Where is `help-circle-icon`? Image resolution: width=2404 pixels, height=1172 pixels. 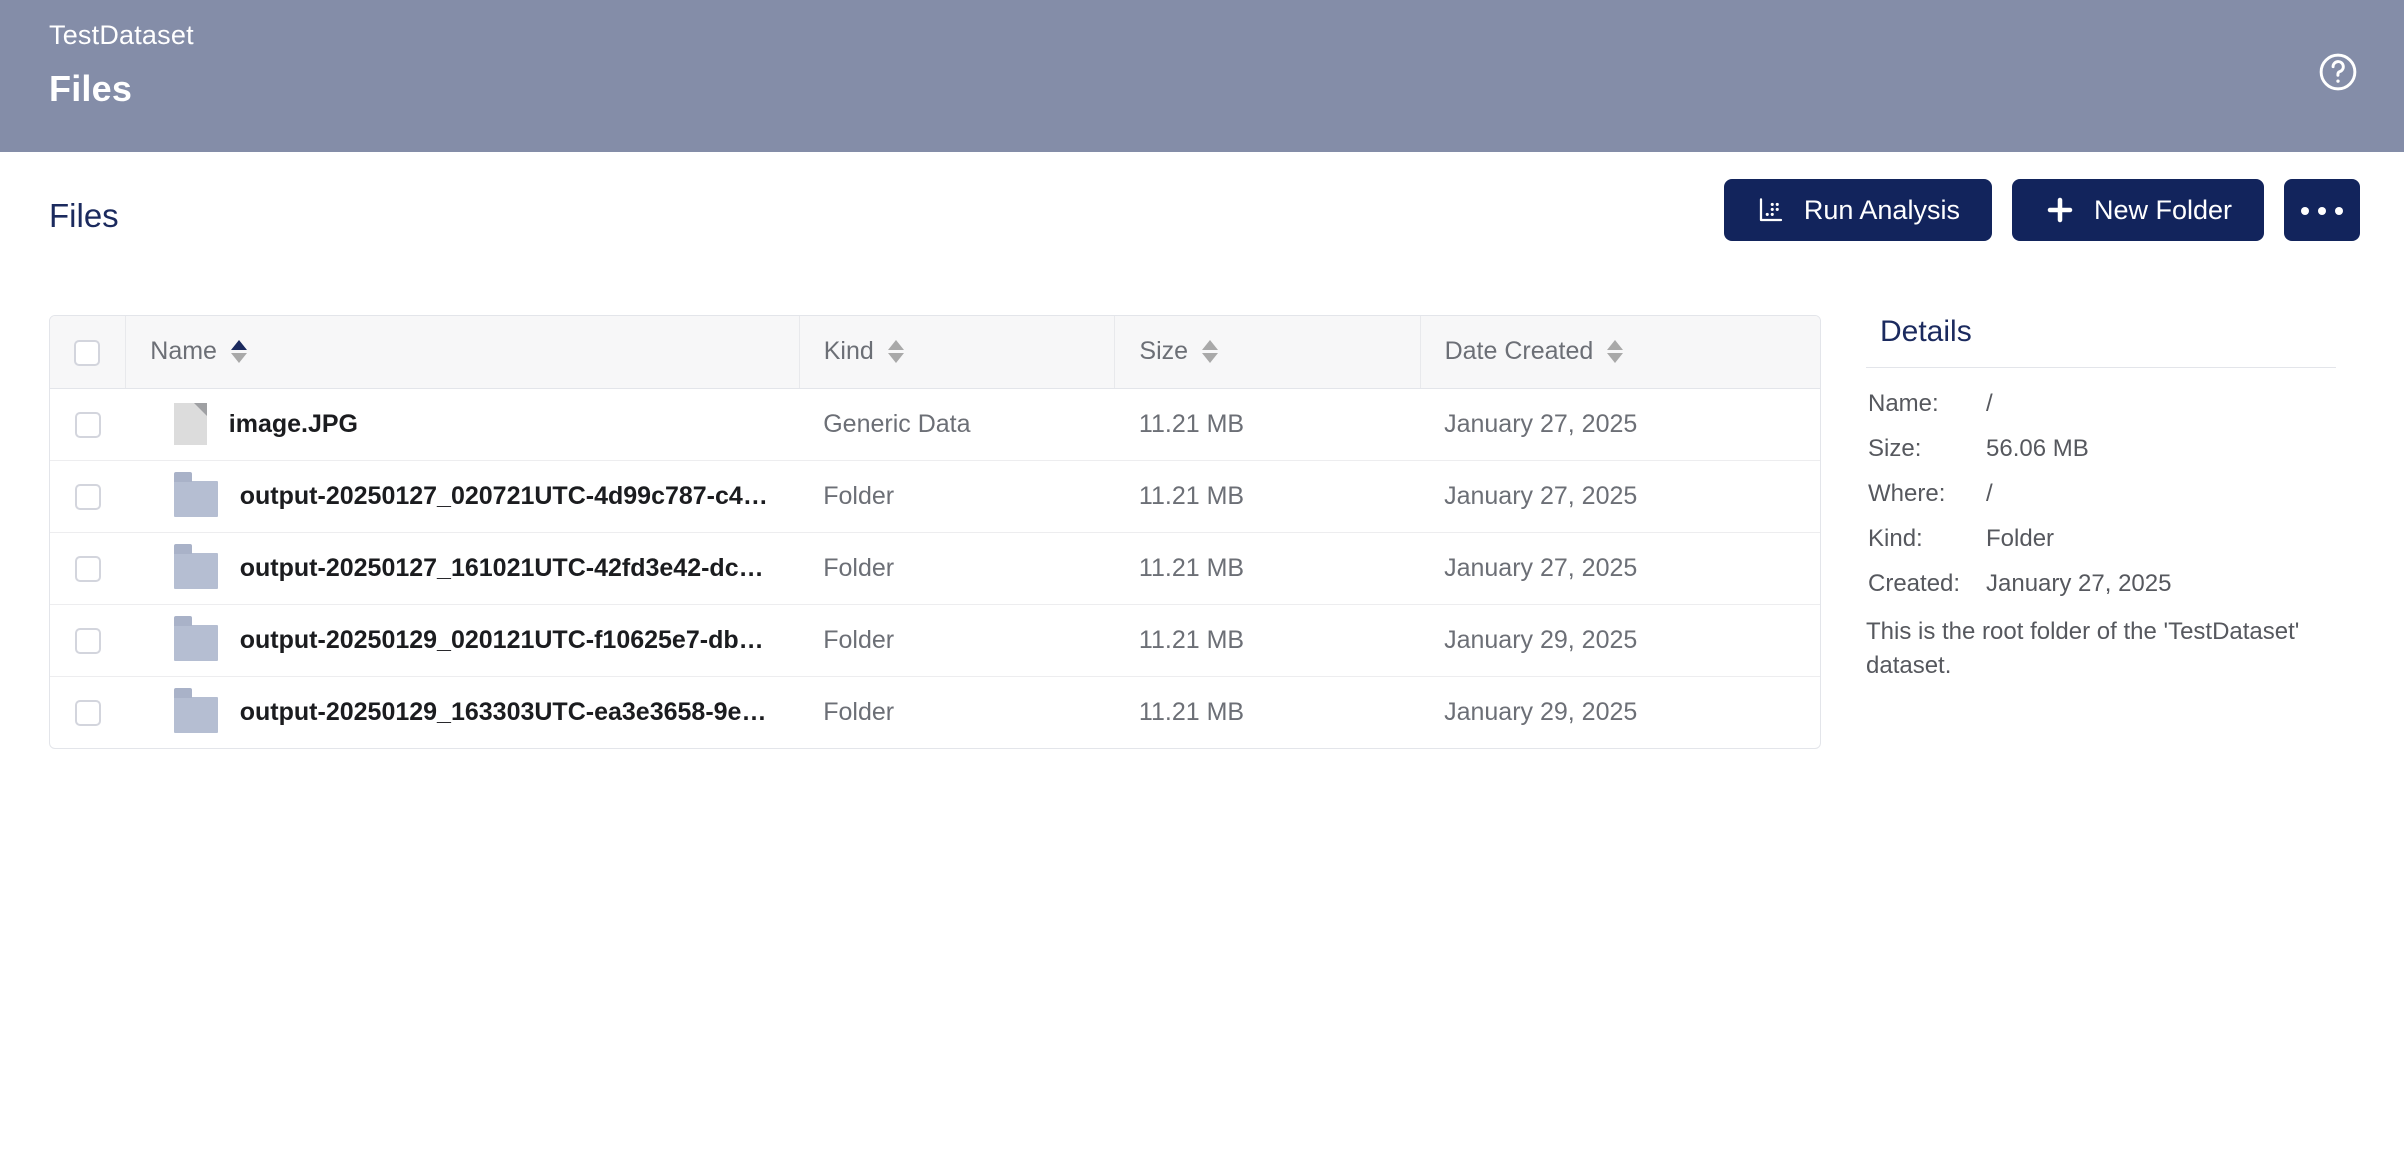 help-circle-icon is located at coordinates (2338, 72).